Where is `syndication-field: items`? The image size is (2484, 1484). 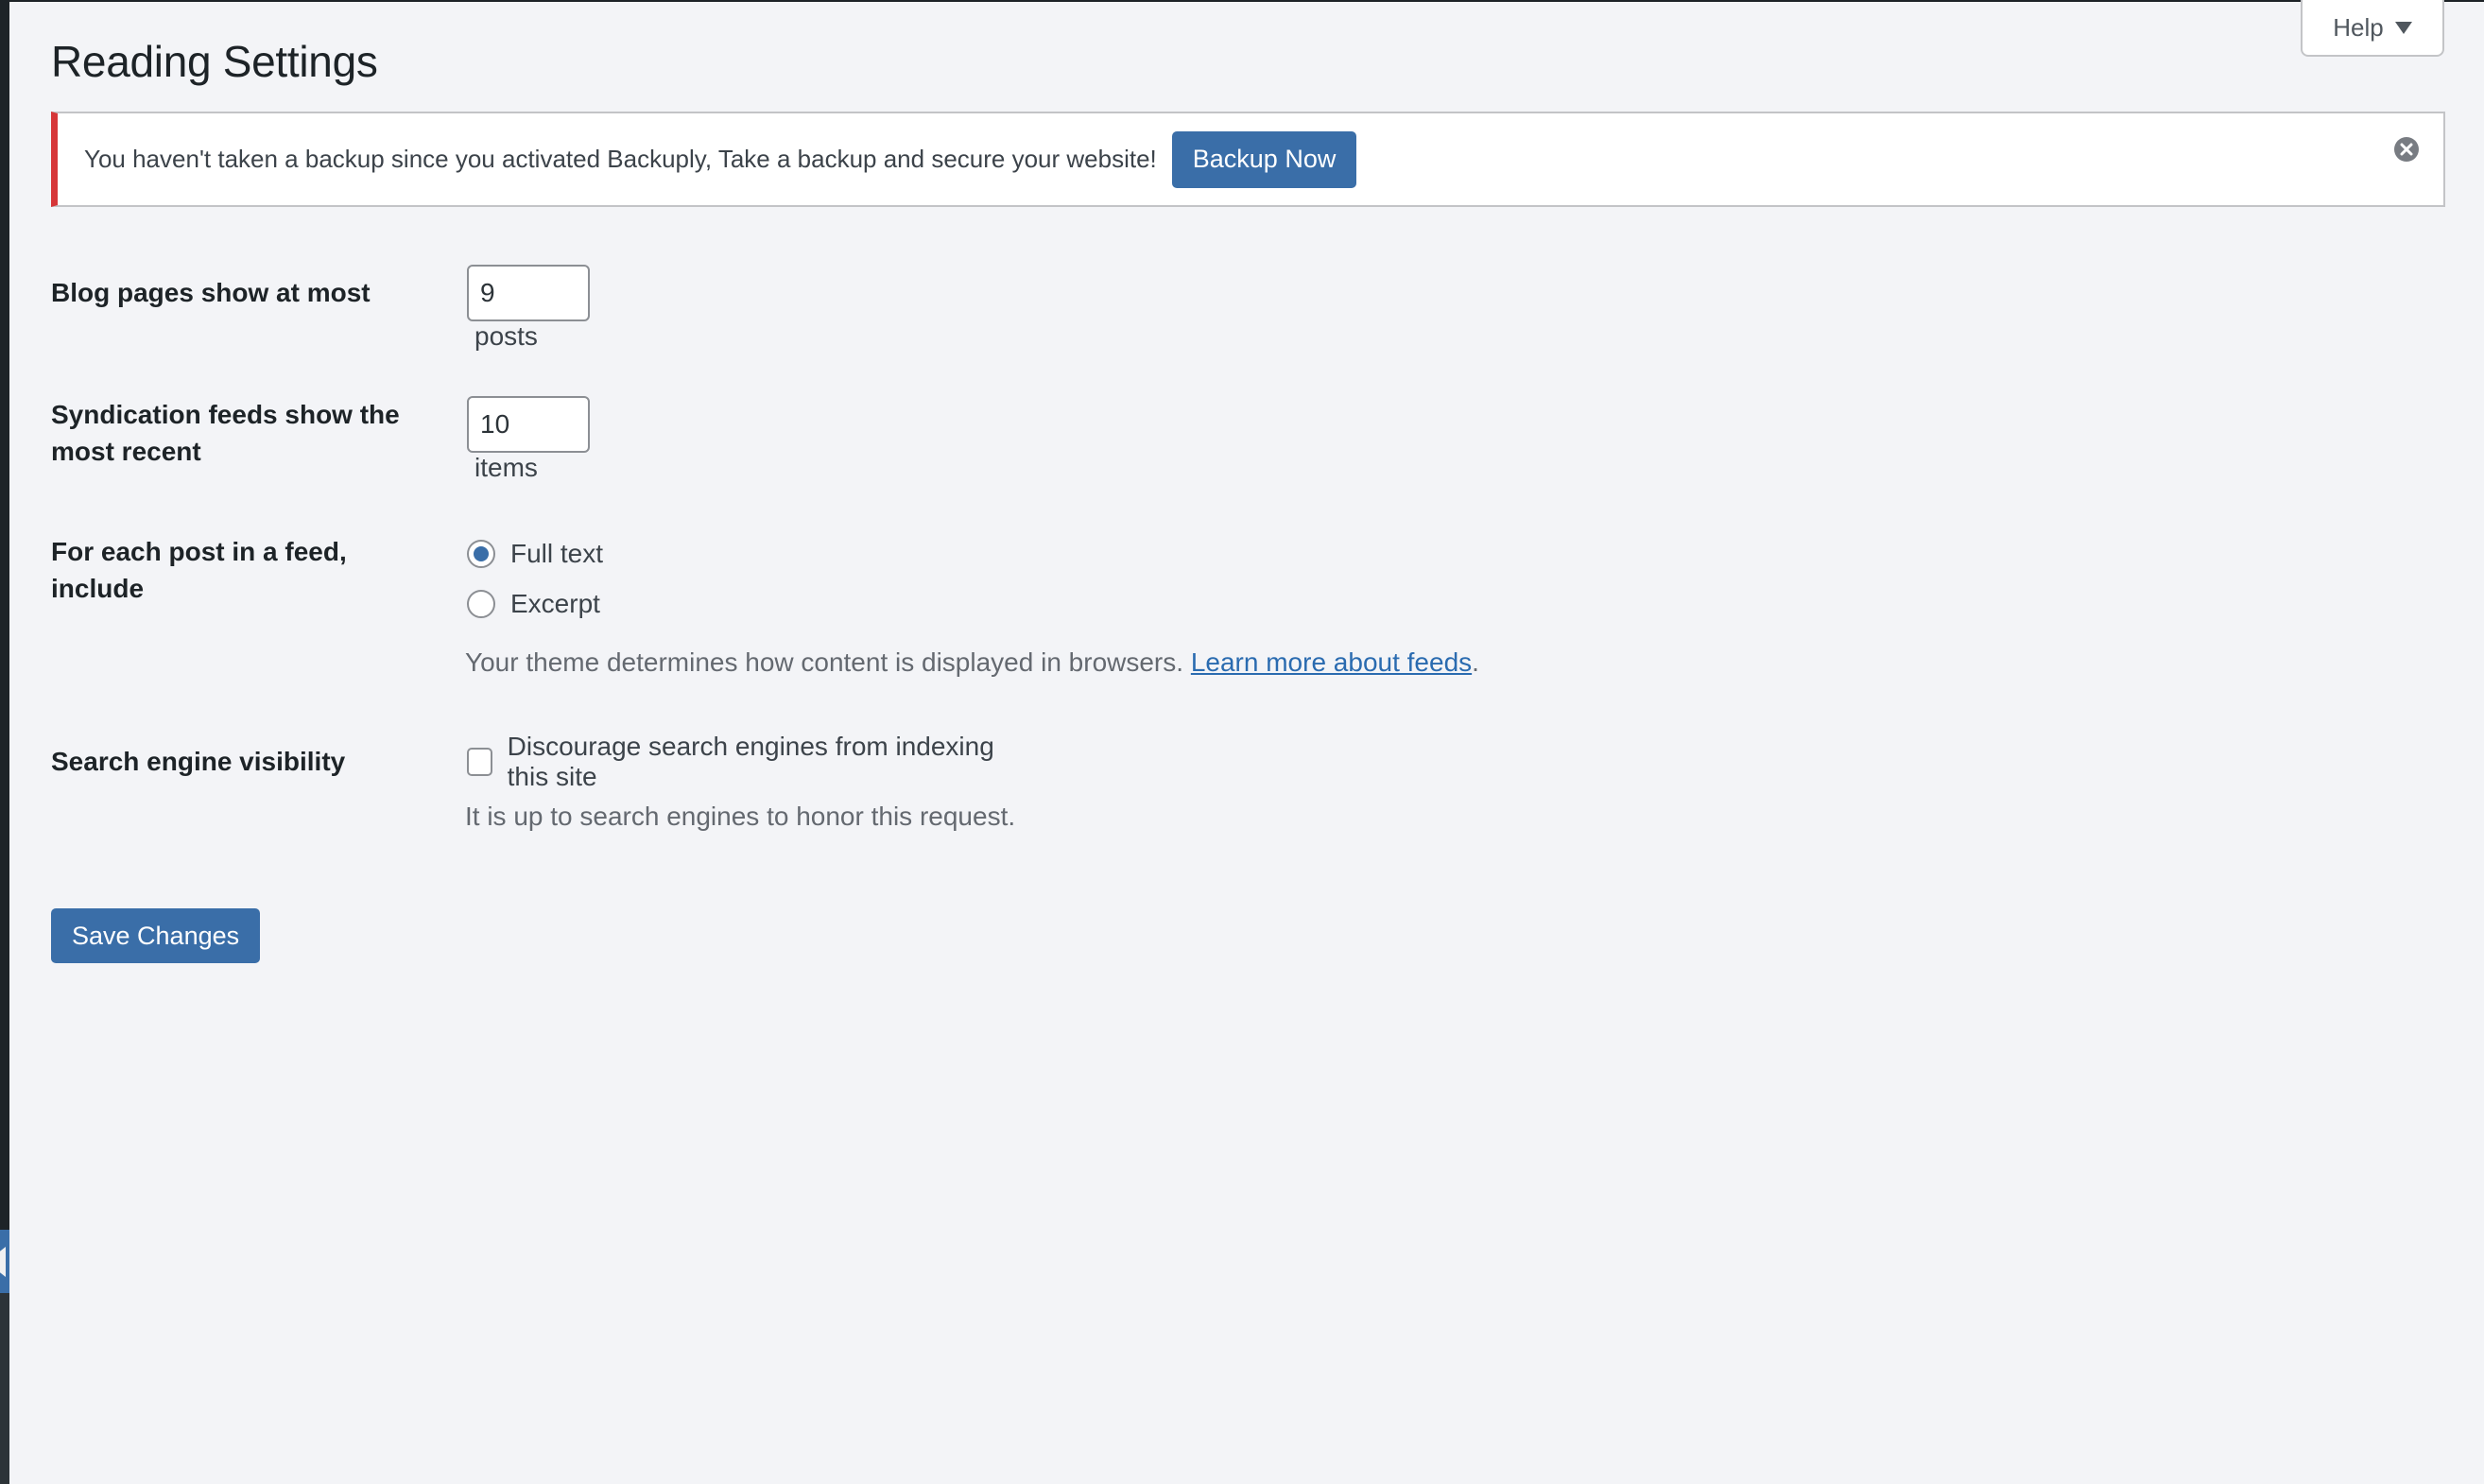 syndication-field: items is located at coordinates (528, 440).